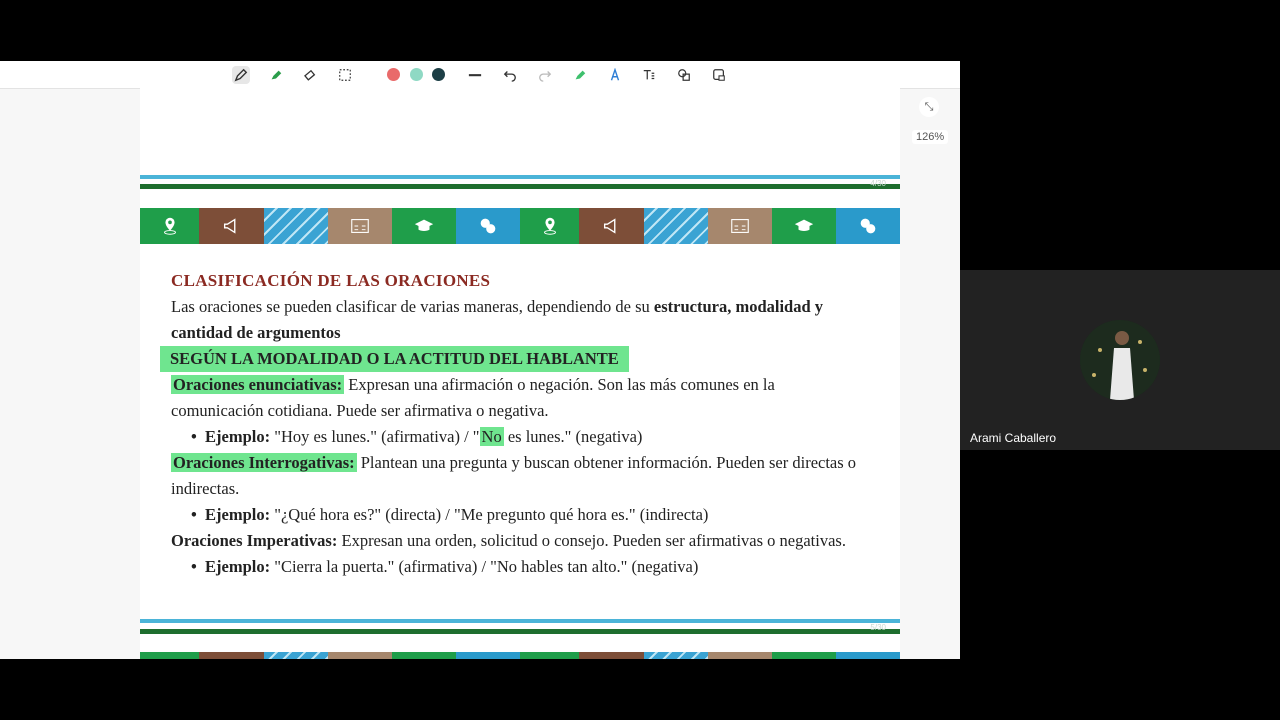 This screenshot has height=720, width=1280. Describe the element at coordinates (719, 75) in the screenshot. I see `lock-icon` at that location.